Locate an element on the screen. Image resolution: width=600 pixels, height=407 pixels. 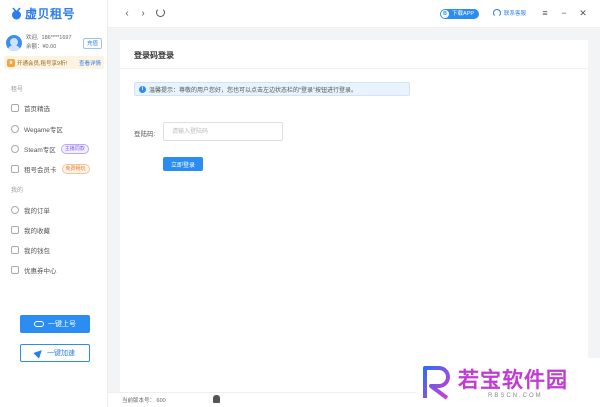
login-button: 立即登录 is located at coordinates (183, 164).